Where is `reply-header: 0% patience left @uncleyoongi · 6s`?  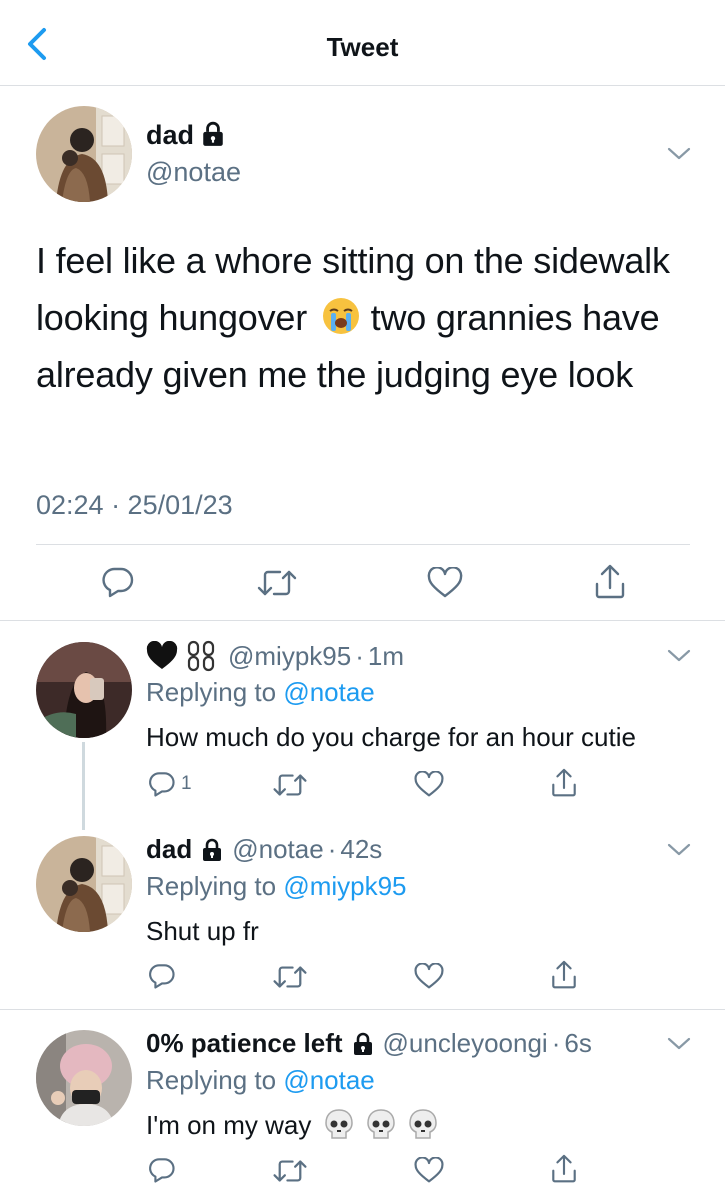
reply-header: 0% patience left @uncleyoongi · 6s is located at coordinates (369, 1043).